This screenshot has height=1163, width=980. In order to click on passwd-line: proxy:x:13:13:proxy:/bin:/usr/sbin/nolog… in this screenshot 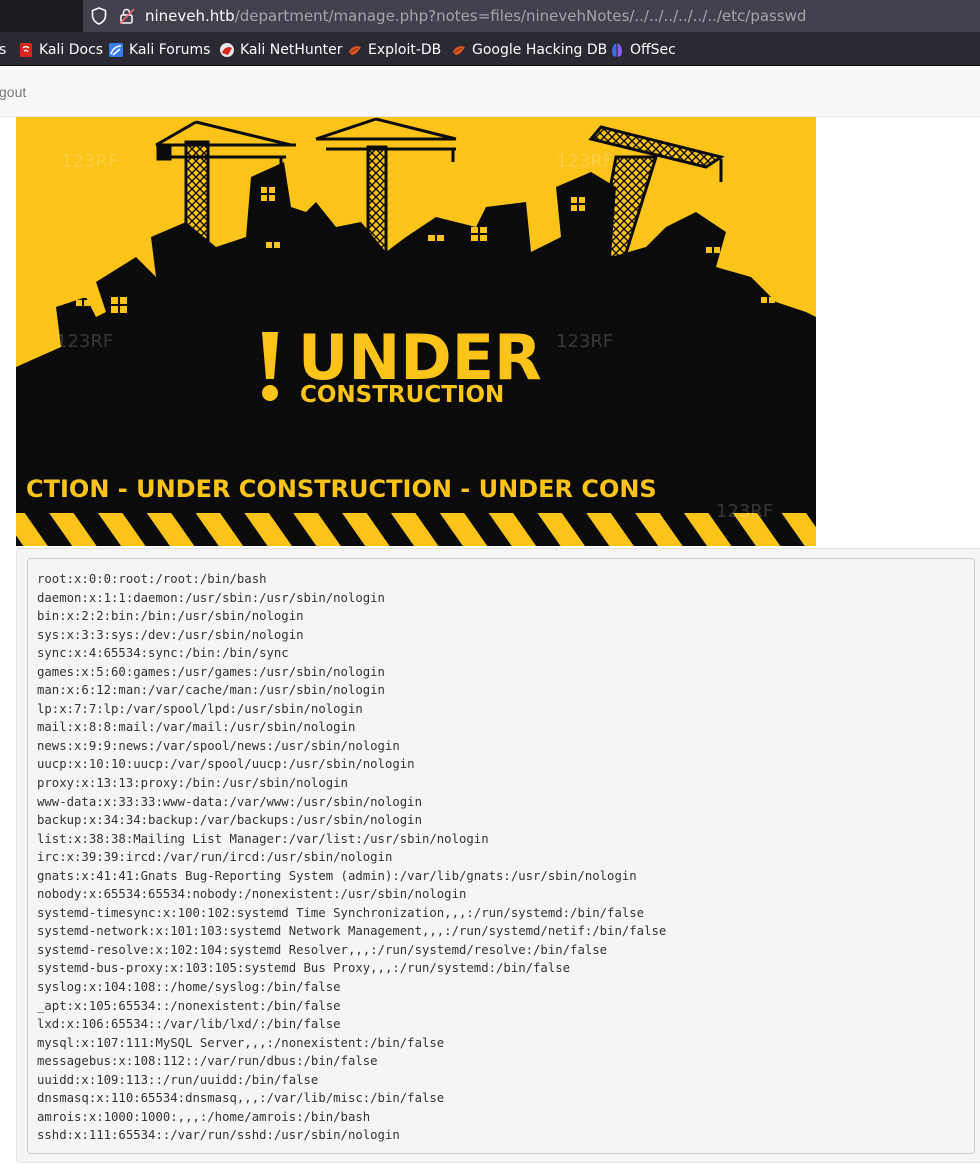, I will do `click(192, 783)`.